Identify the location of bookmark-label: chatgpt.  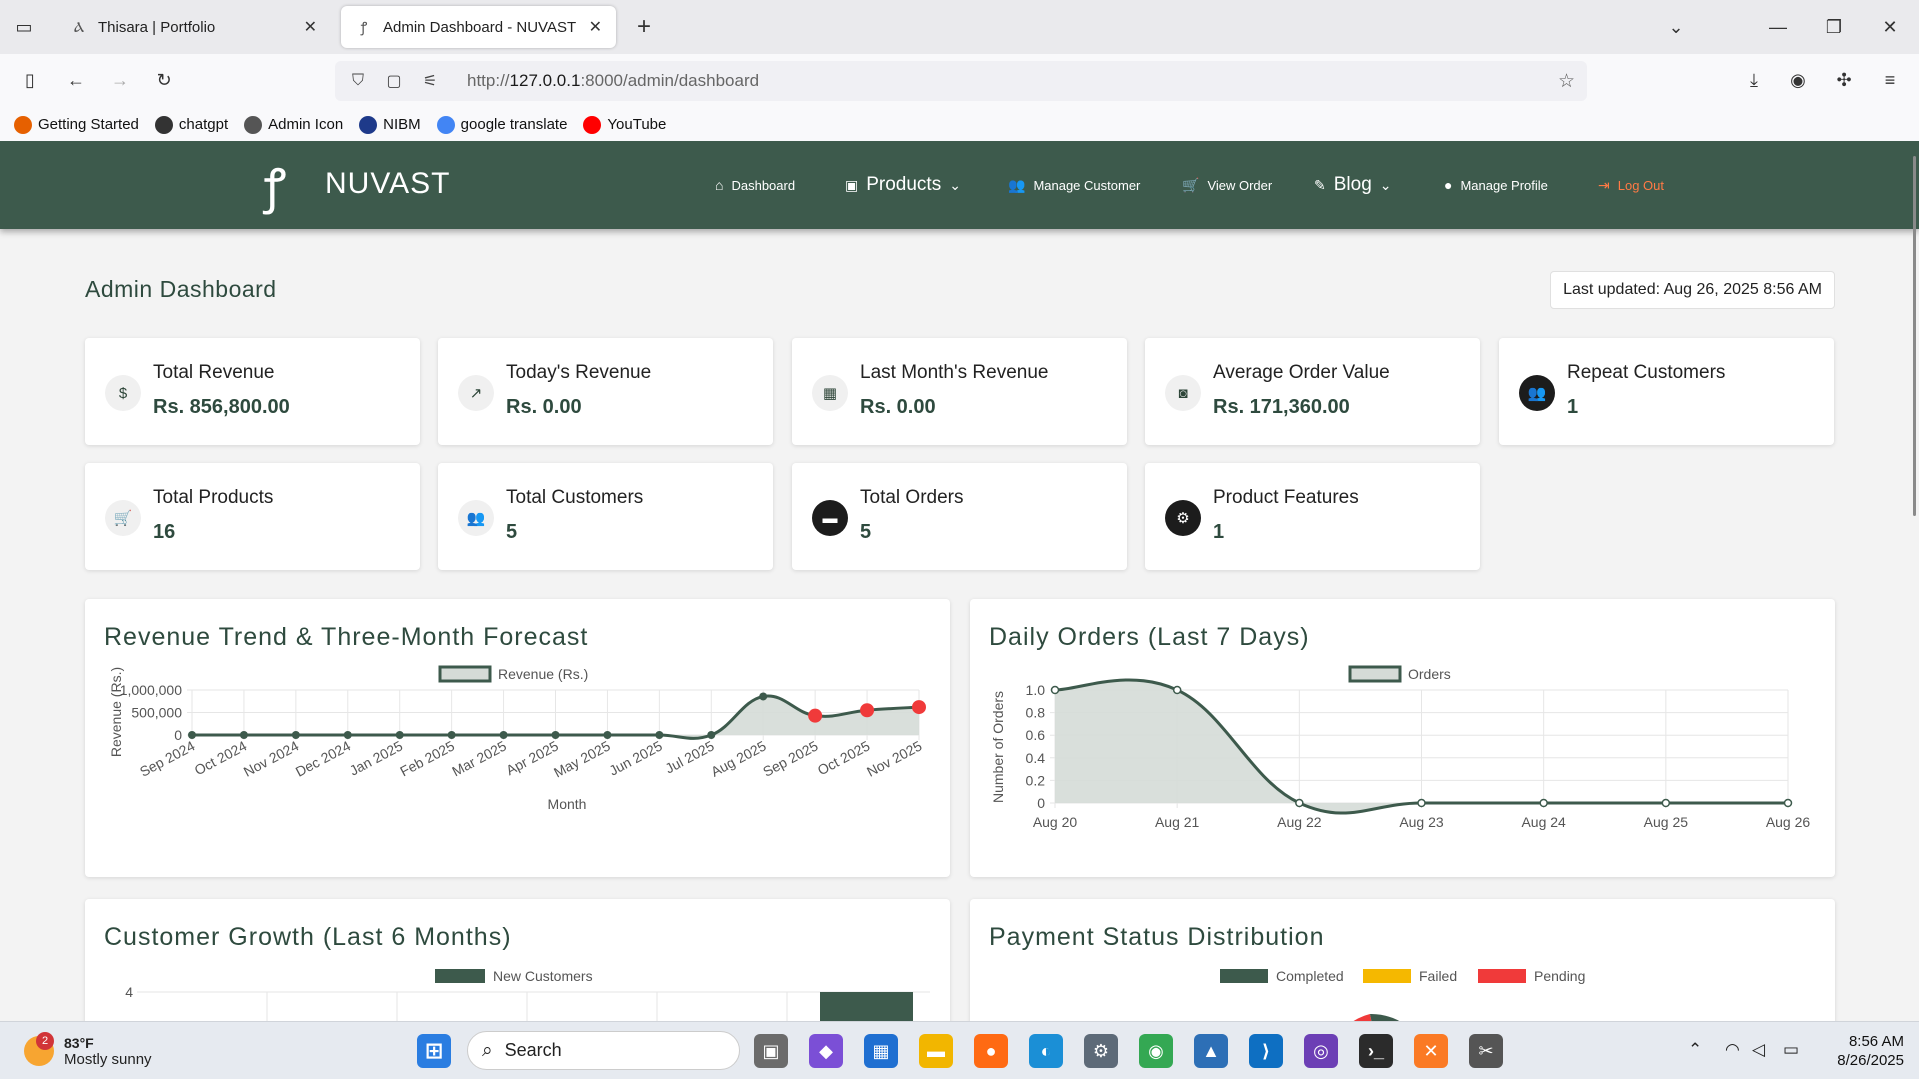
(203, 124).